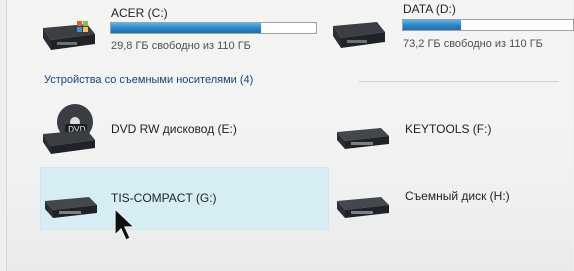 The width and height of the screenshot is (574, 271). What do you see at coordinates (359, 35) in the screenshot?
I see `hard-drive-icon` at bounding box center [359, 35].